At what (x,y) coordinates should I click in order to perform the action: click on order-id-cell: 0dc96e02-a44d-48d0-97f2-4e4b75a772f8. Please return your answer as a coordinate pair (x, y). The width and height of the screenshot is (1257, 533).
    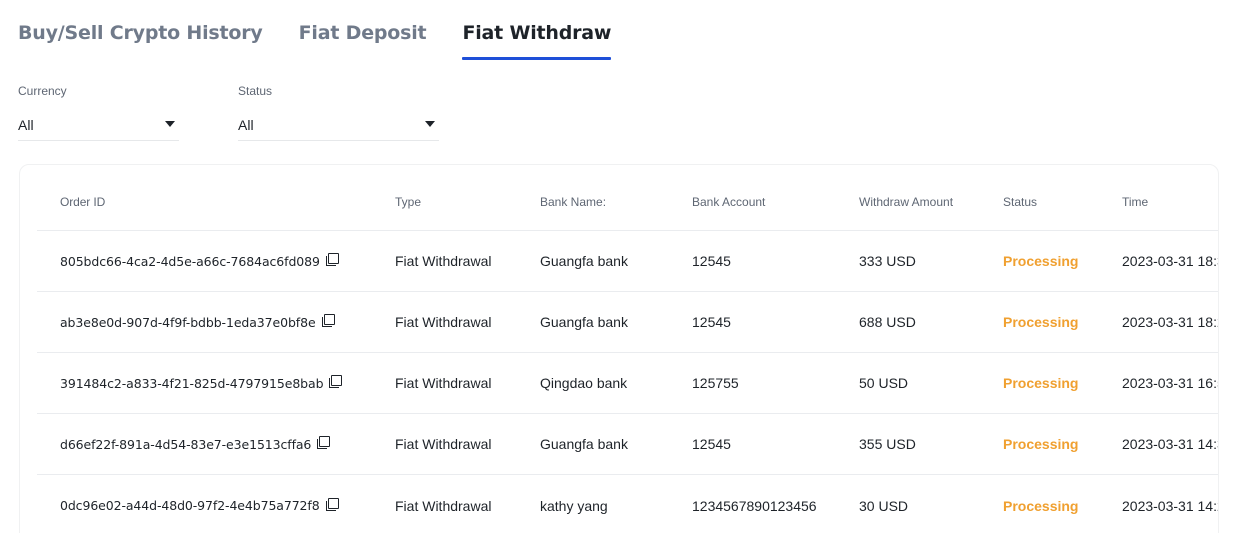
    Looking at the image, I should click on (199, 504).